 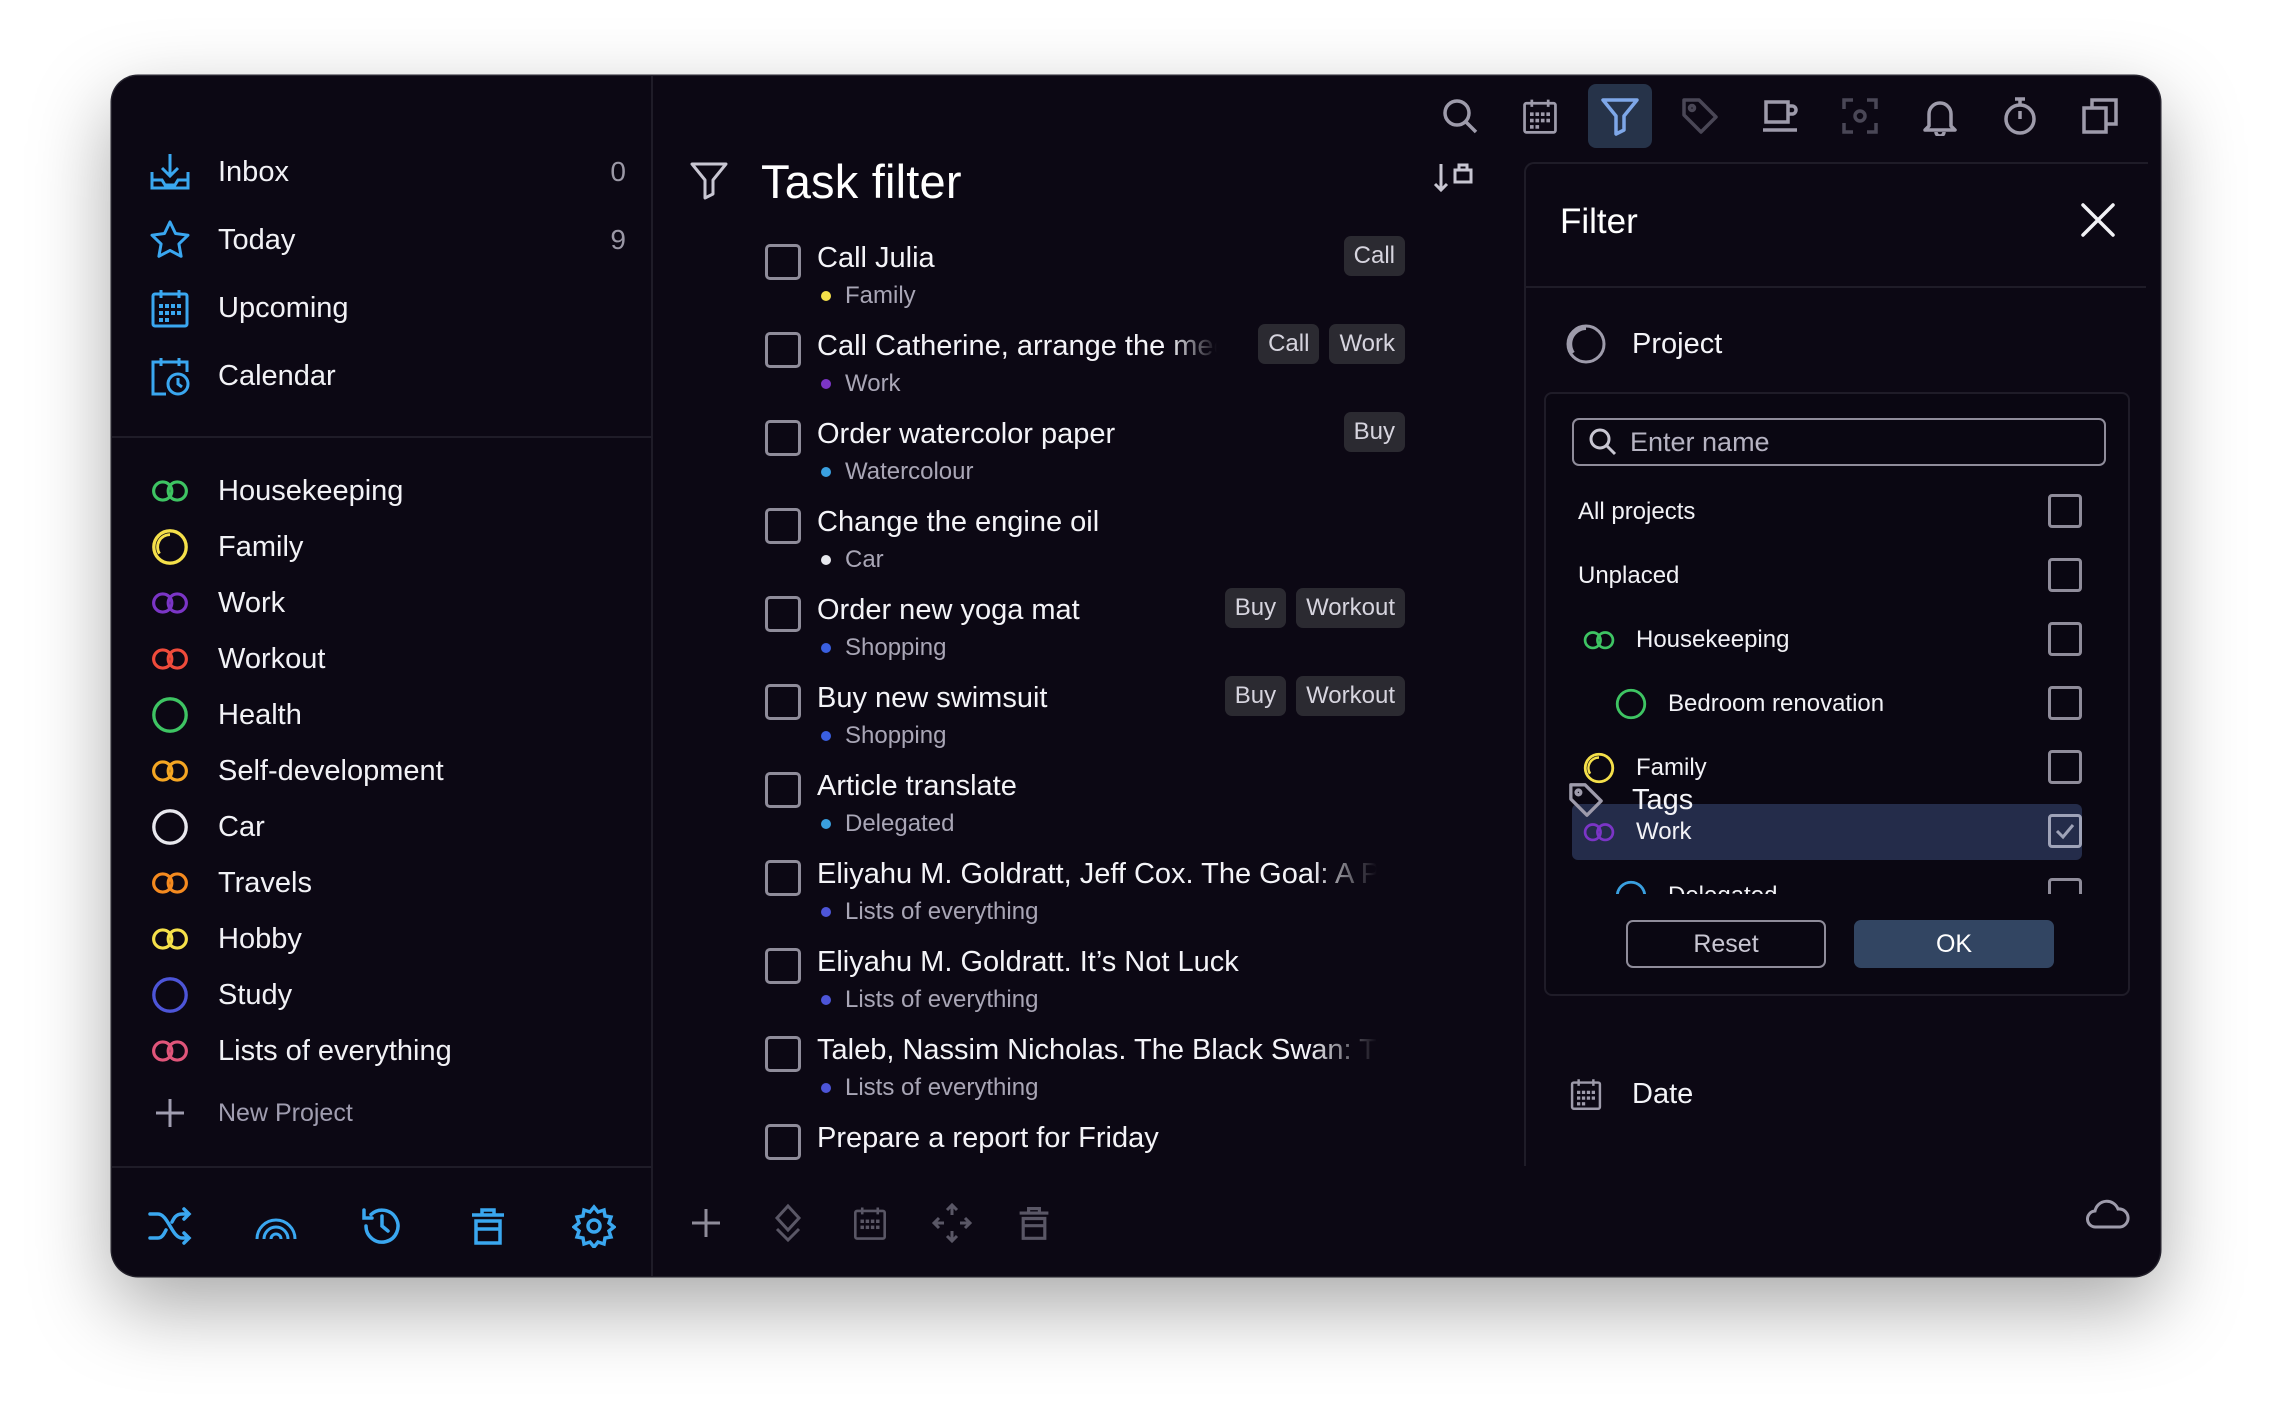 I want to click on copy-icon, so click(x=2100, y=116).